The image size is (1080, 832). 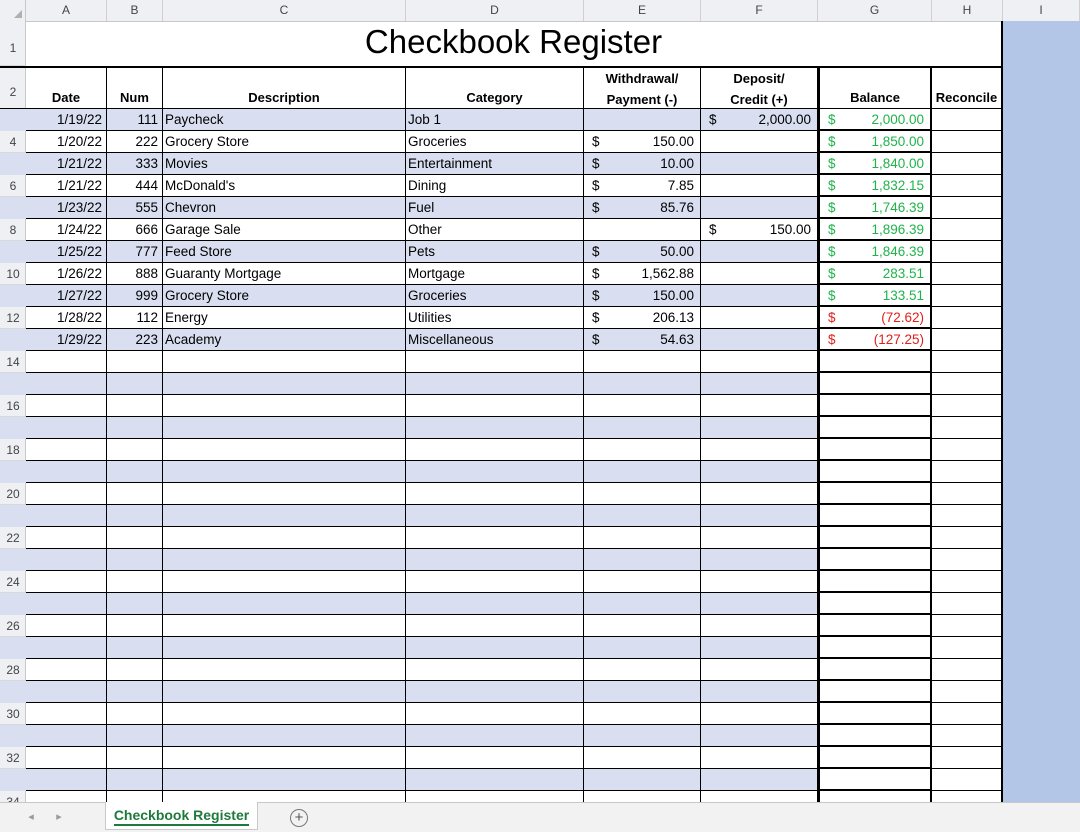 What do you see at coordinates (284, 340) in the screenshot?
I see `cell-description: Academy` at bounding box center [284, 340].